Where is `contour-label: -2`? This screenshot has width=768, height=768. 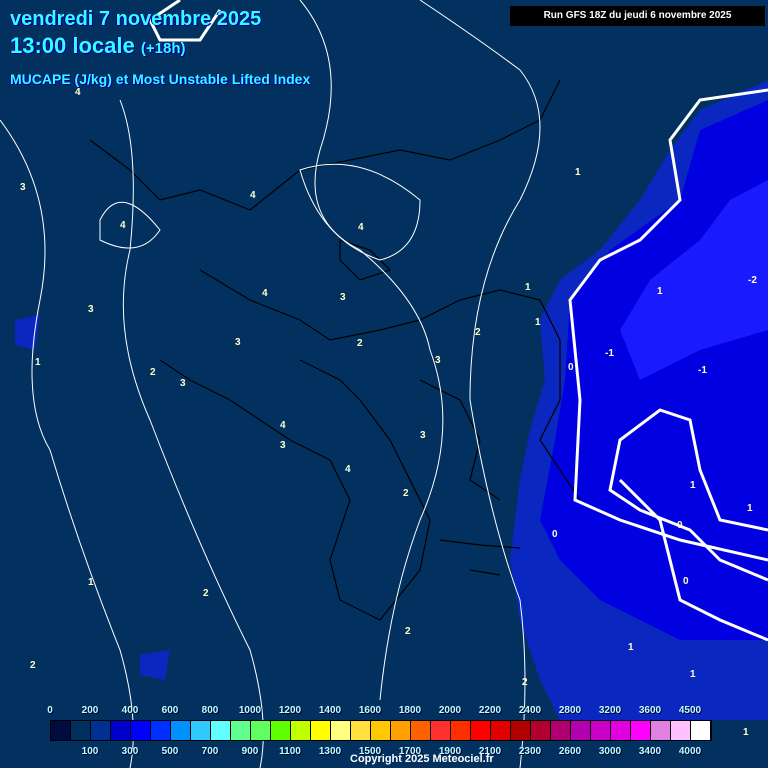
contour-label: -2 is located at coordinates (752, 280).